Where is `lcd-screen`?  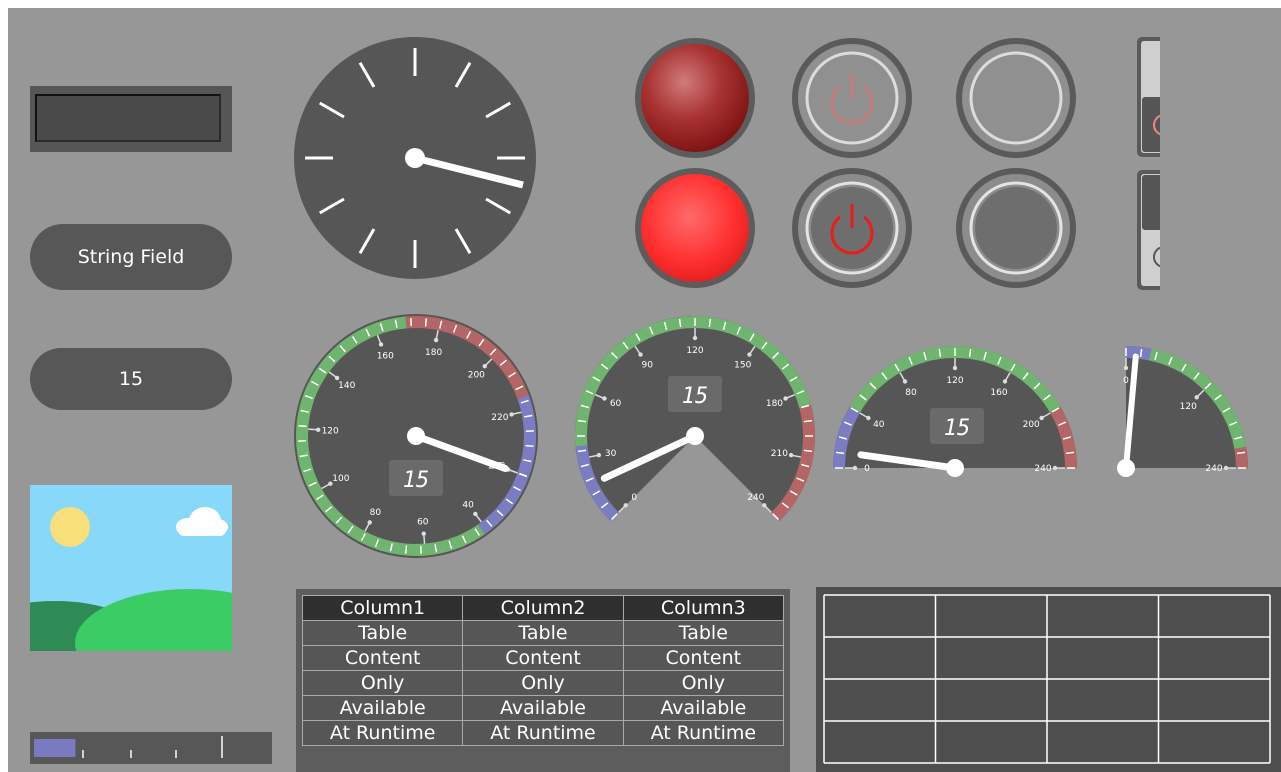 lcd-screen is located at coordinates (128, 118).